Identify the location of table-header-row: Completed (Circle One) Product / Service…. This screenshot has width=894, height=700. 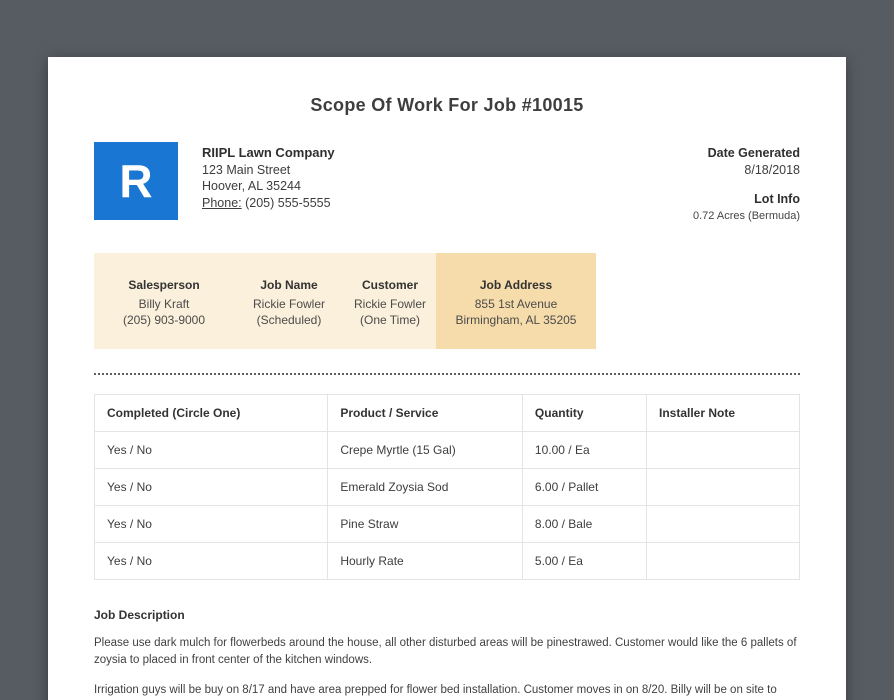
(446, 413).